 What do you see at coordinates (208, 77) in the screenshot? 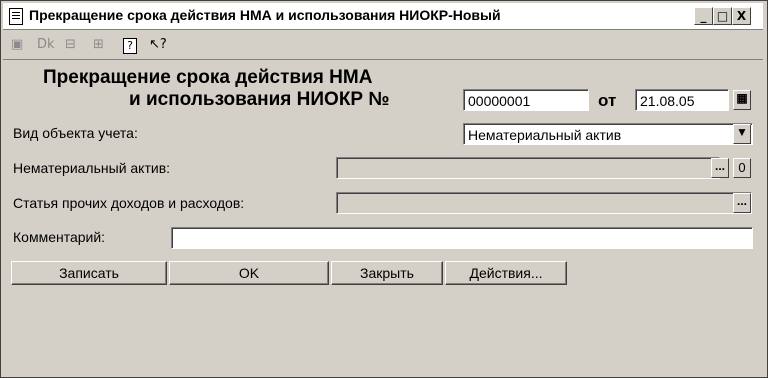
I see `document-heading-line1: Прекращение срока действия НМА` at bounding box center [208, 77].